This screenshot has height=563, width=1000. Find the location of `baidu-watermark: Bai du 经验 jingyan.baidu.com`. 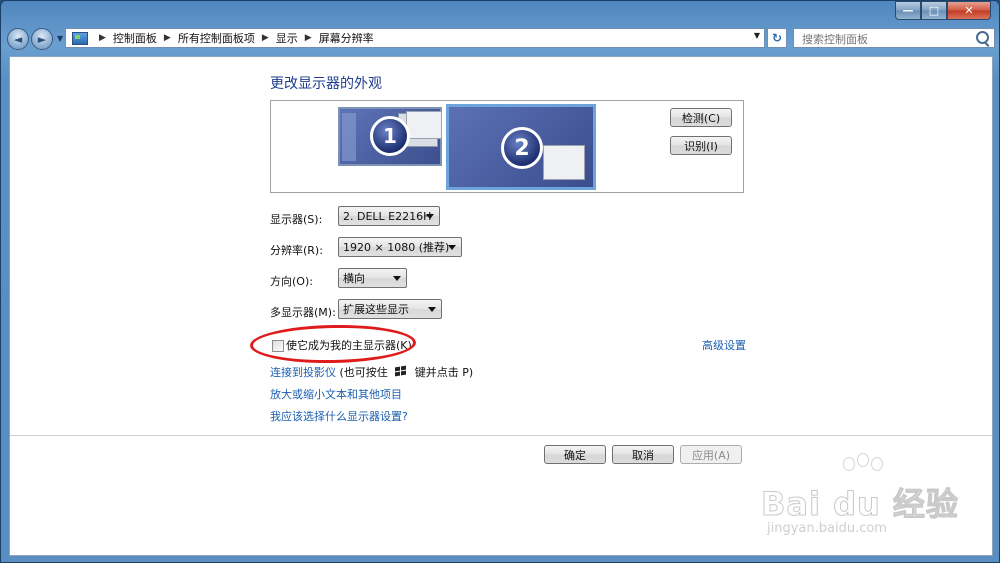

baidu-watermark: Bai du 经验 jingyan.baidu.com is located at coordinates (861, 501).